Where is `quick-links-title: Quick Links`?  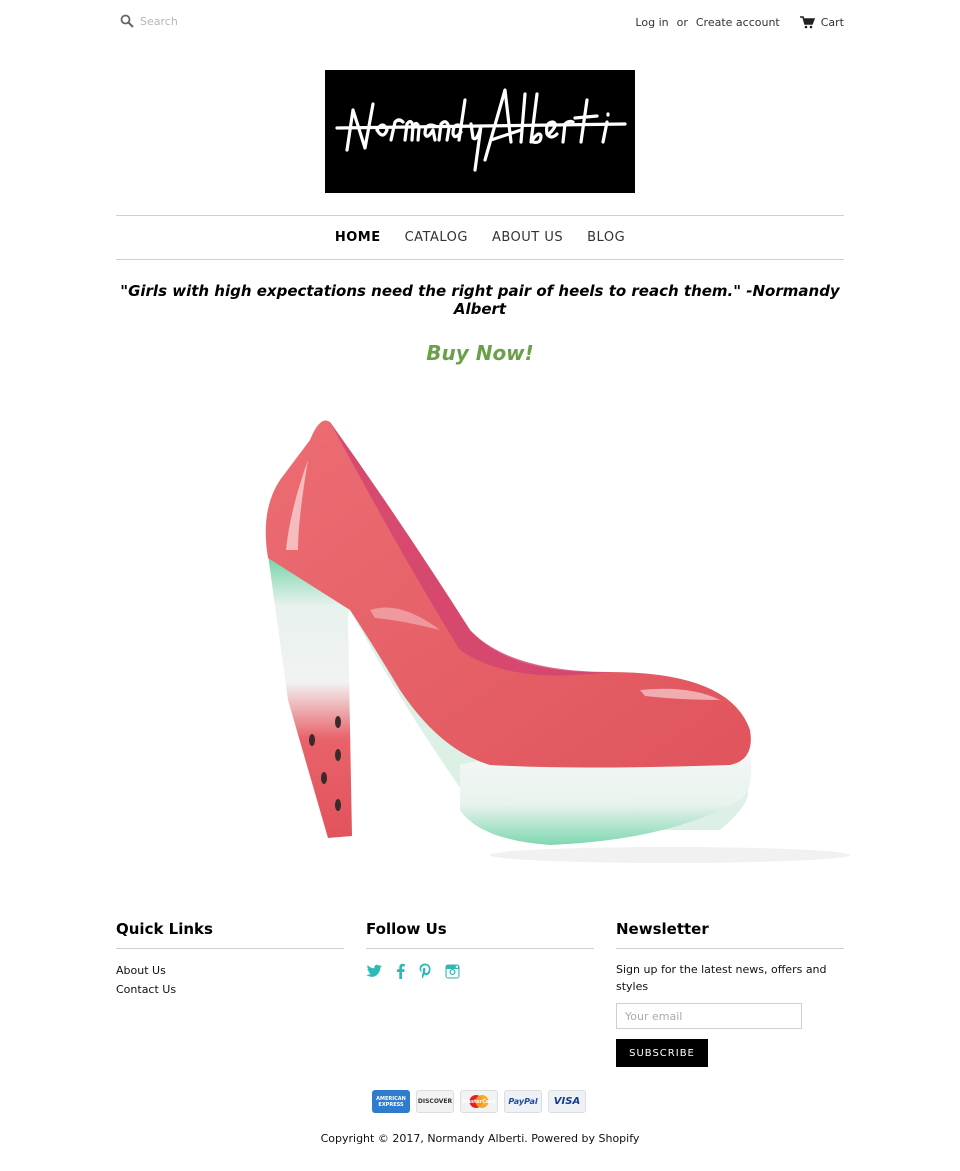 quick-links-title: Quick Links is located at coordinates (164, 929).